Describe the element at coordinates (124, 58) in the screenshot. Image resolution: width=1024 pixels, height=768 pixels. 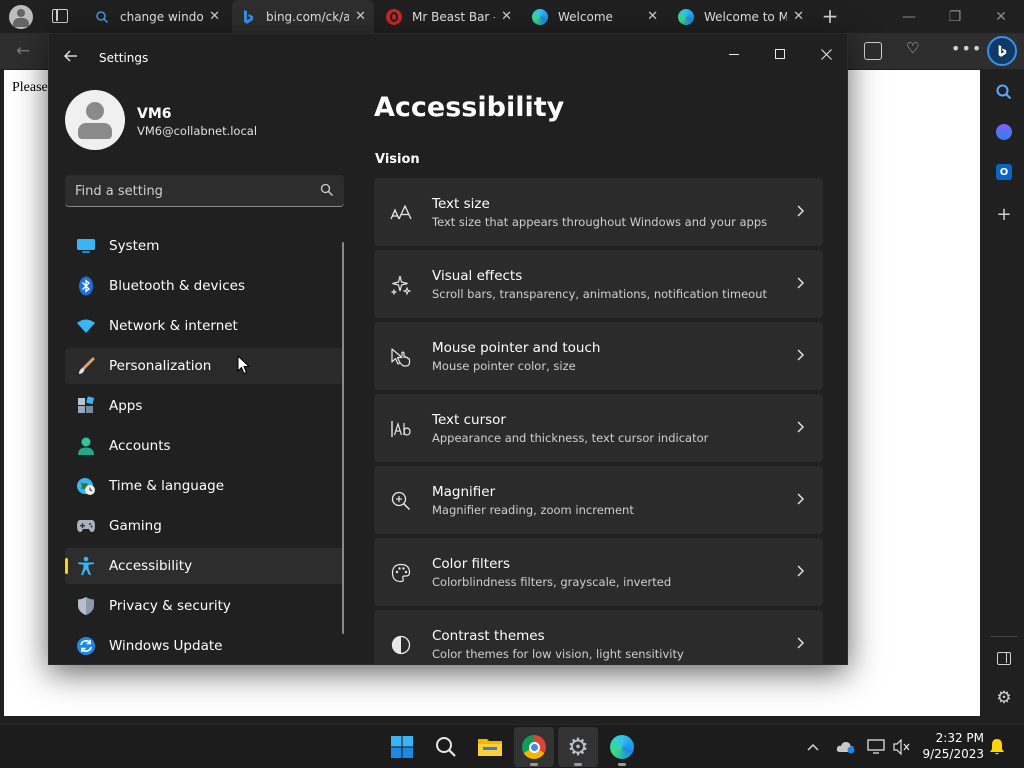
I see `window-title: Settings` at that location.